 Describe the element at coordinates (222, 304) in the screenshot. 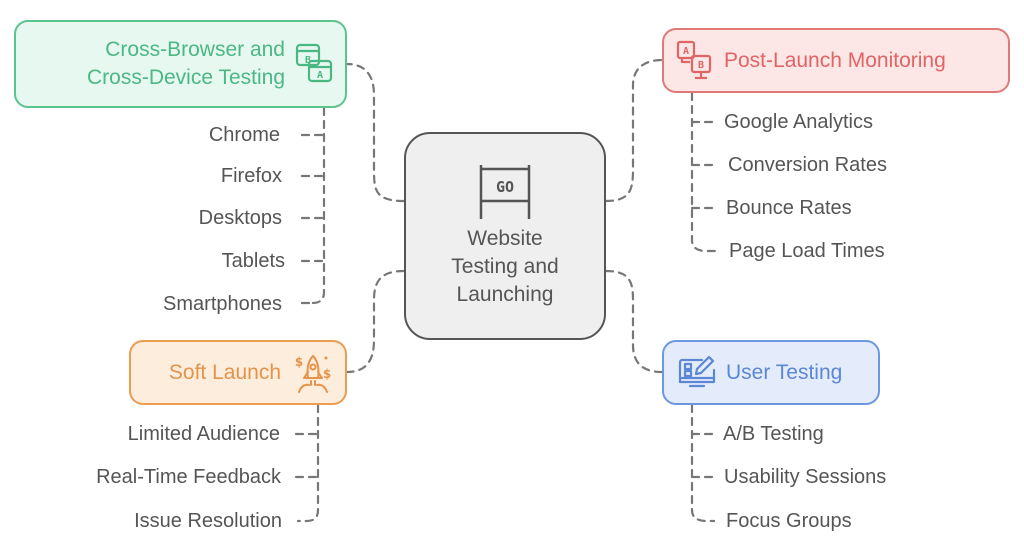

I see `leaf-smartphones: Smartphones` at that location.